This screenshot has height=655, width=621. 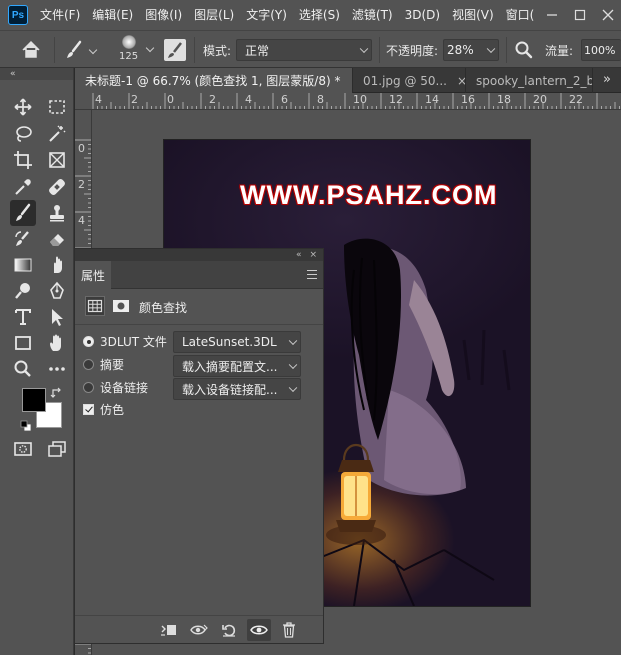 What do you see at coordinates (57, 239) in the screenshot?
I see `eraser-tool` at bounding box center [57, 239].